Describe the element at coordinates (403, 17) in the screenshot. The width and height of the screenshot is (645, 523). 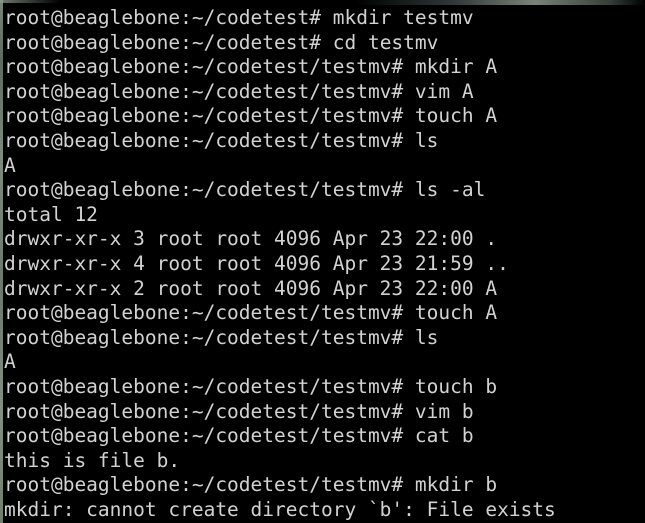
I see `command-text: mkdir testmv` at that location.